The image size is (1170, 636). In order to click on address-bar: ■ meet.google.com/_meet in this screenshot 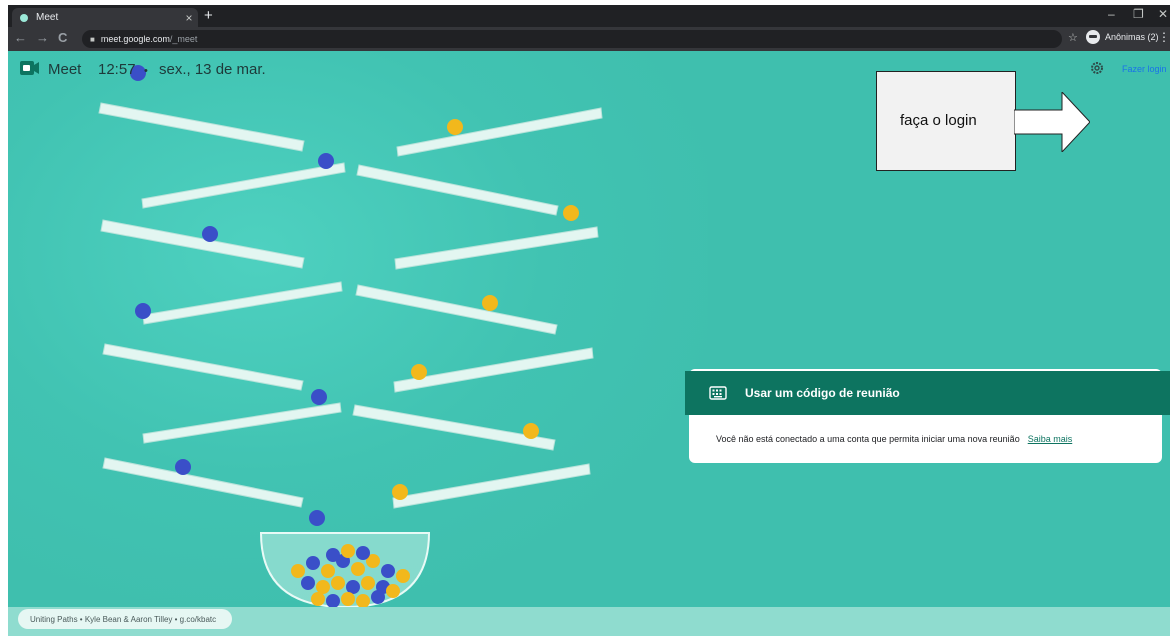, I will do `click(572, 39)`.